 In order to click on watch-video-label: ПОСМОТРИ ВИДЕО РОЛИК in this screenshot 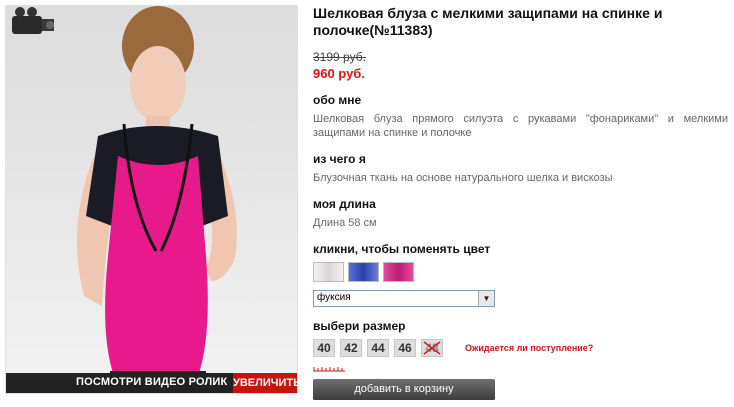, I will do `click(152, 382)`.